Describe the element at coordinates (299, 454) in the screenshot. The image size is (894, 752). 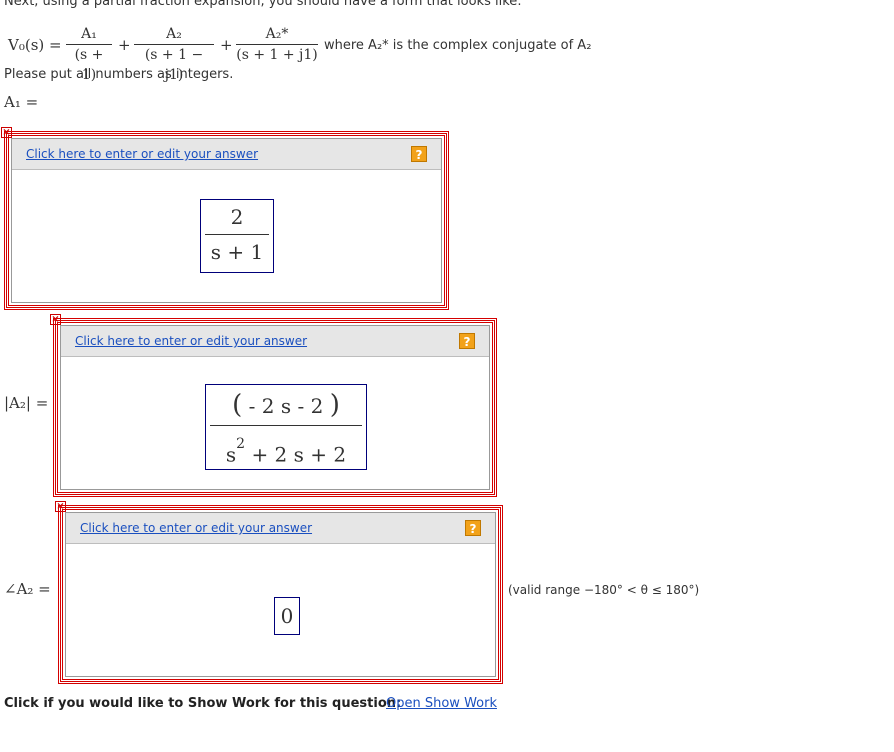
I see `a2-denominator-rest: + 2 s + 2` at that location.